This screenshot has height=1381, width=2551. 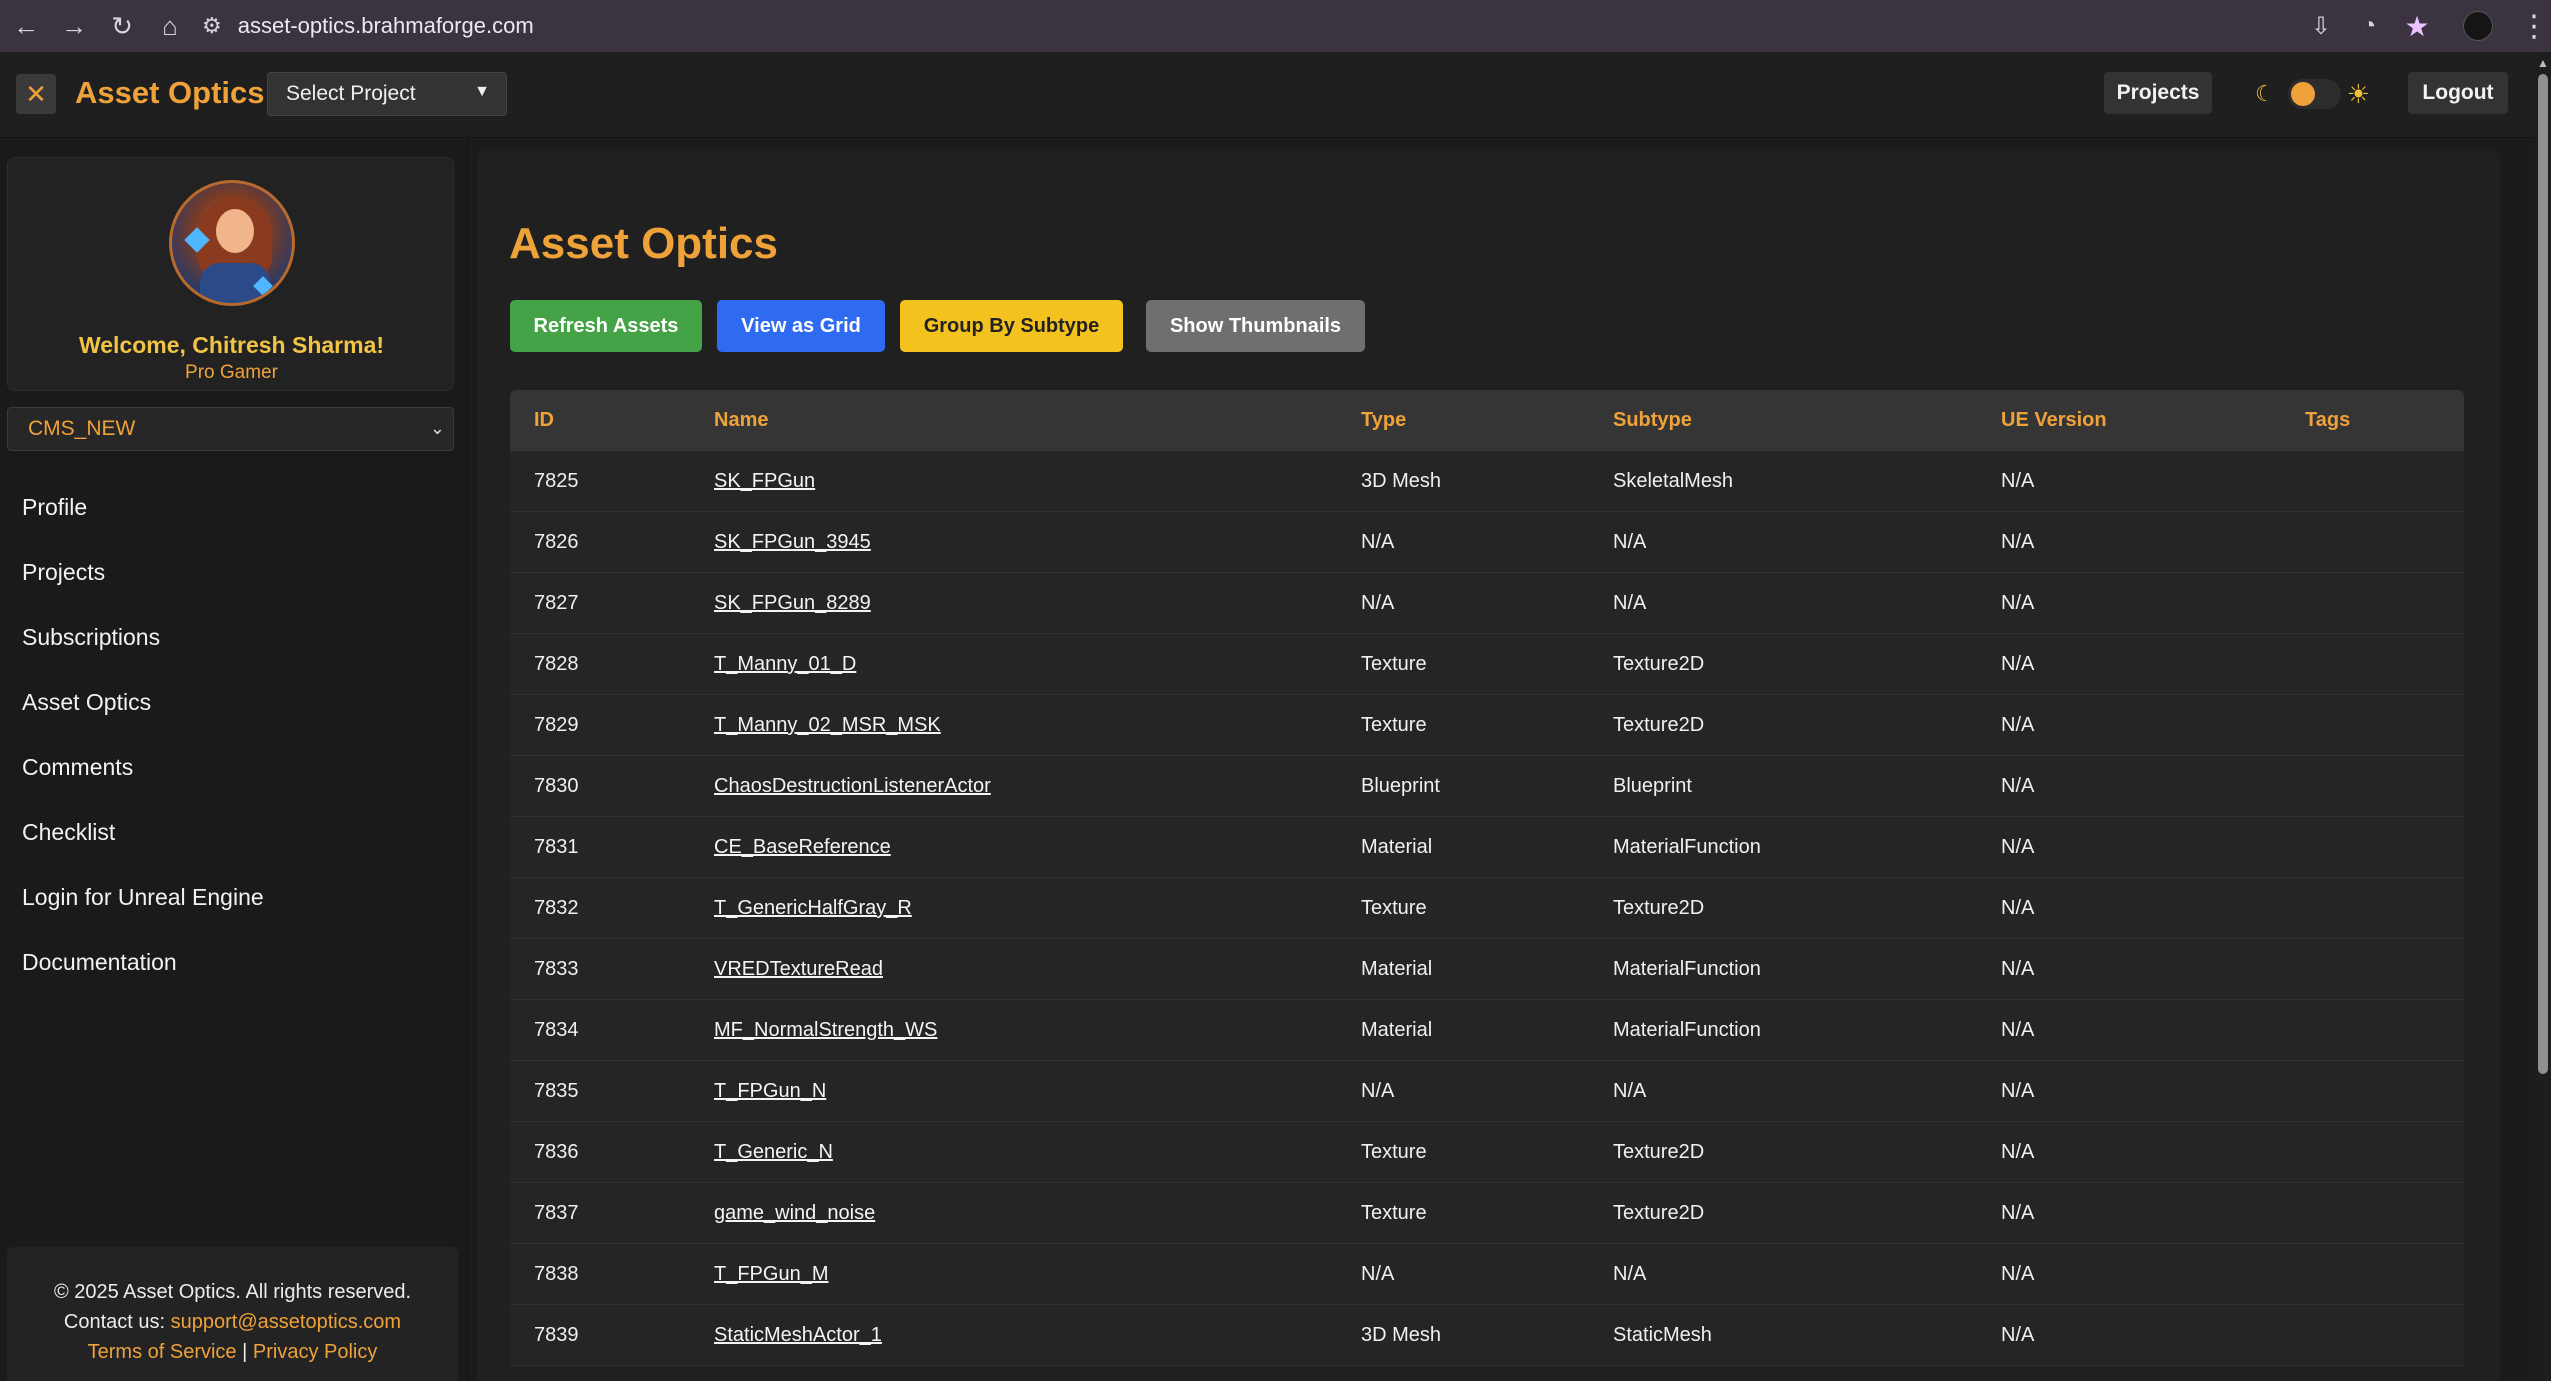 I want to click on asset-name-link: game_wind_noise, so click(x=794, y=1213).